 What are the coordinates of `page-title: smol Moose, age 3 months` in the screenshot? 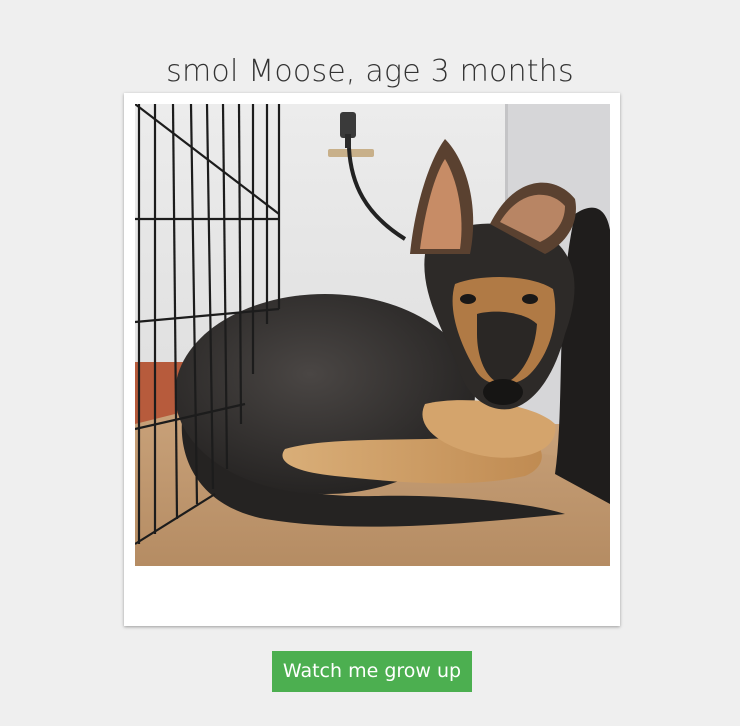 It's located at (370, 72).